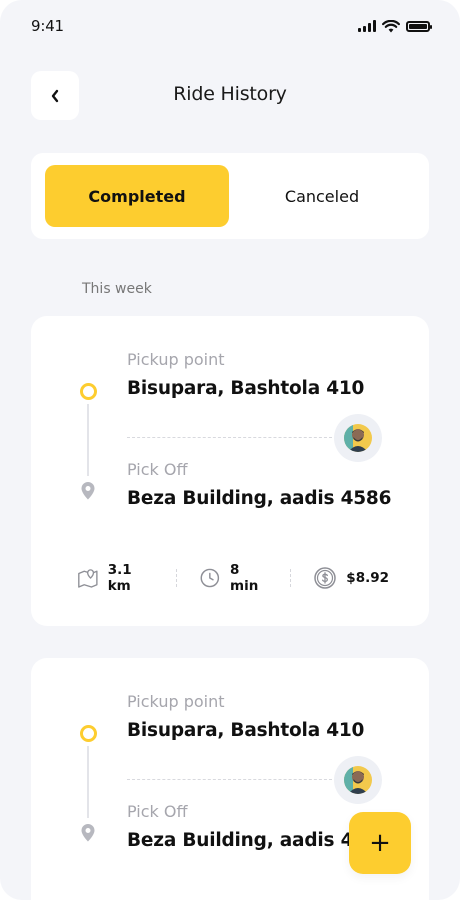 The image size is (460, 900). I want to click on tab-completed: Completed, so click(137, 196).